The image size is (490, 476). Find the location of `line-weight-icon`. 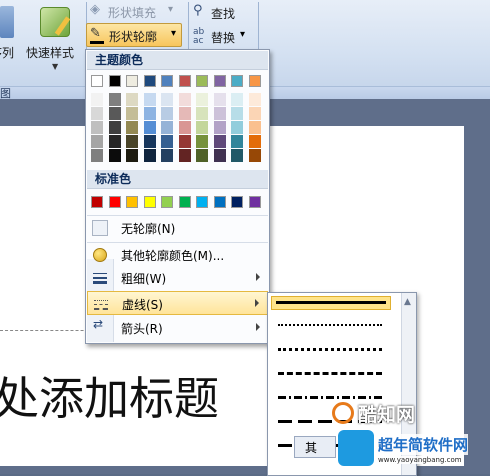

line-weight-icon is located at coordinates (100, 278).